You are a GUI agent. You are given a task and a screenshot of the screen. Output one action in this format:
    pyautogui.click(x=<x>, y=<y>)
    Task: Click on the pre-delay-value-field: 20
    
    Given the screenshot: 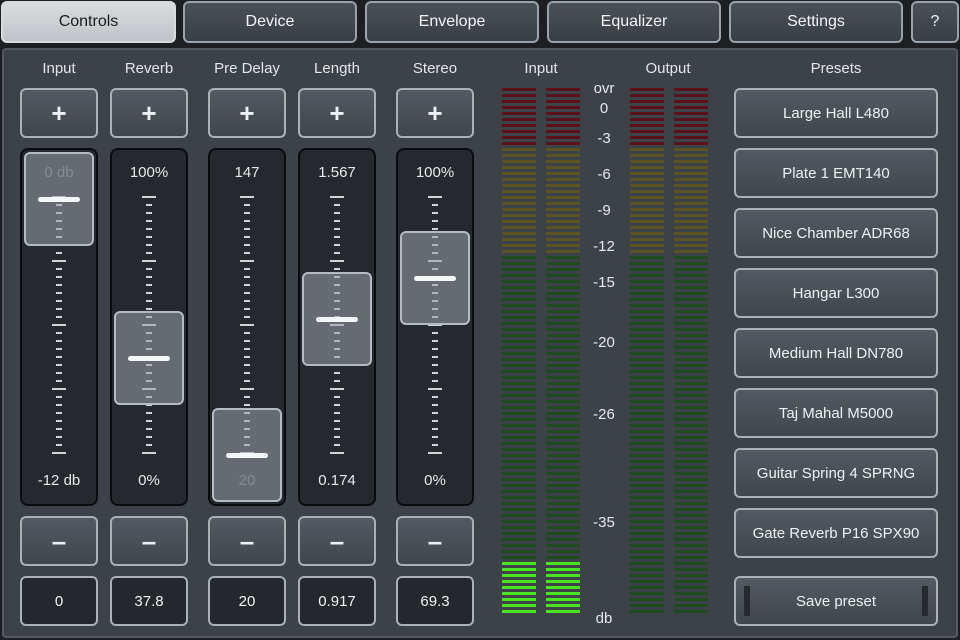 What is the action you would take?
    pyautogui.click(x=247, y=601)
    